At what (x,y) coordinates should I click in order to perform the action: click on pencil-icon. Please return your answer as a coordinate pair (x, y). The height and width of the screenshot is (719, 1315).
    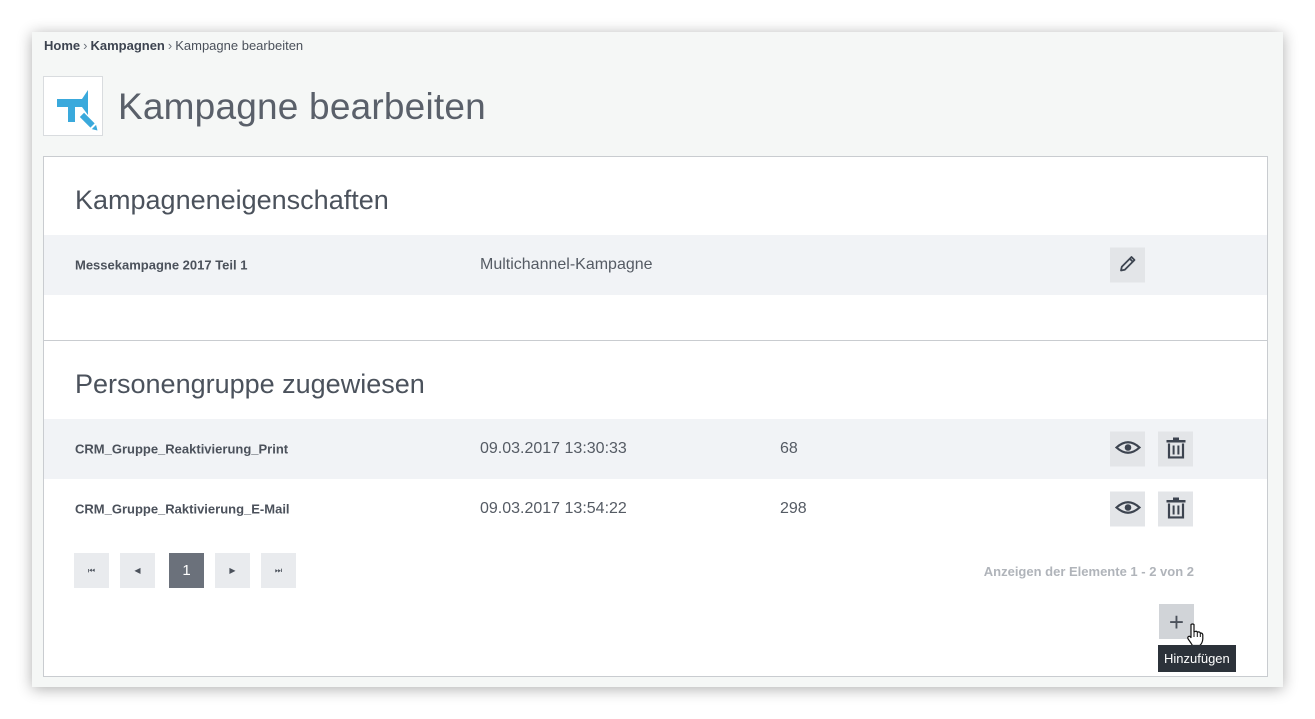
    Looking at the image, I should click on (1128, 265).